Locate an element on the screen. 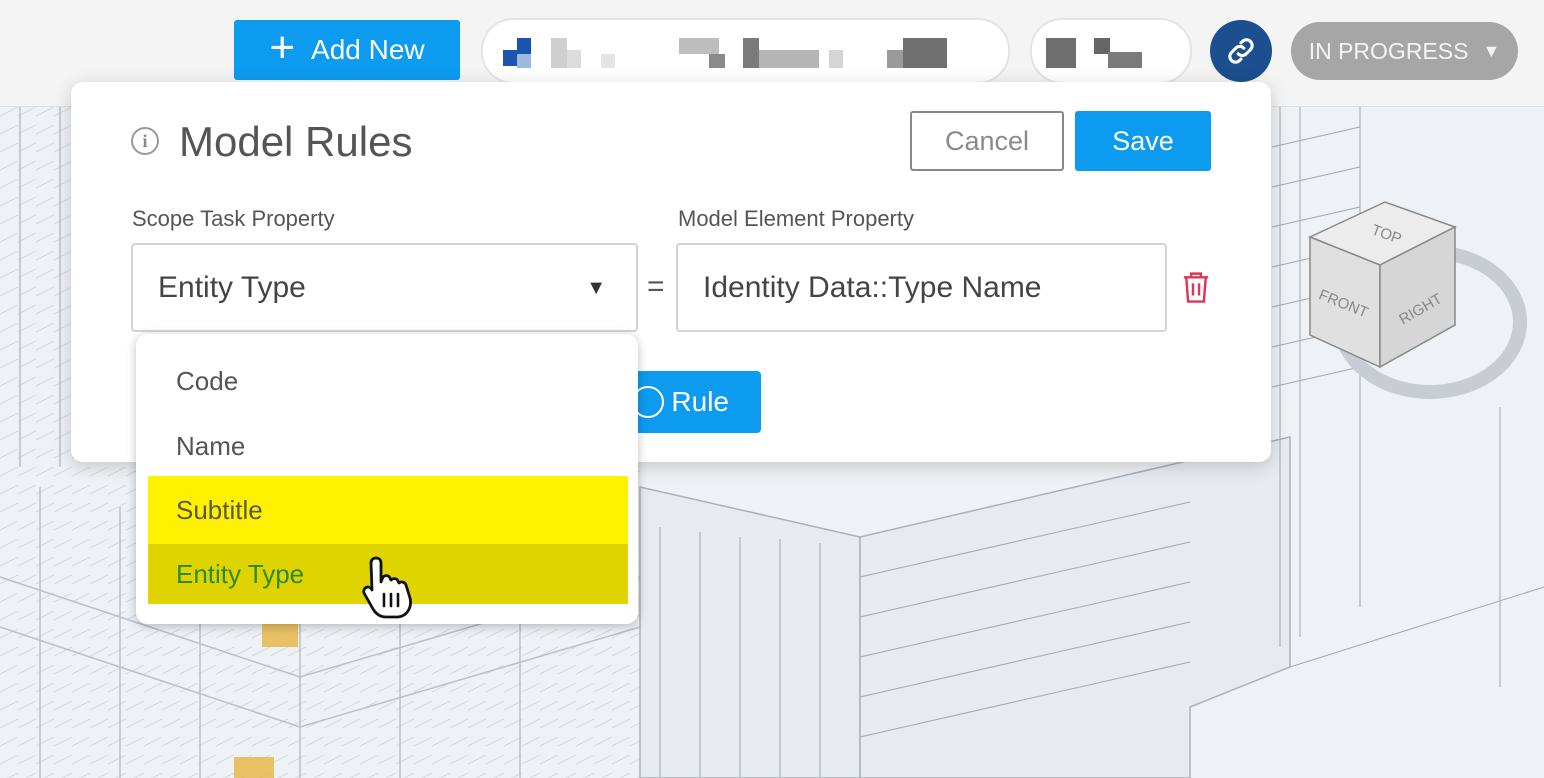  add-new-button: + Add New is located at coordinates (347, 50).